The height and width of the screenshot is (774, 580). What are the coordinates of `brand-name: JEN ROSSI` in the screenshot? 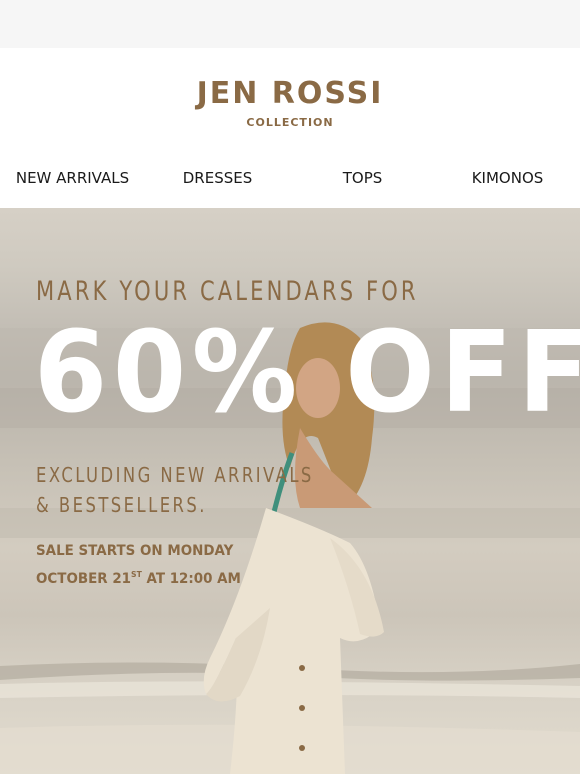 It's located at (290, 93).